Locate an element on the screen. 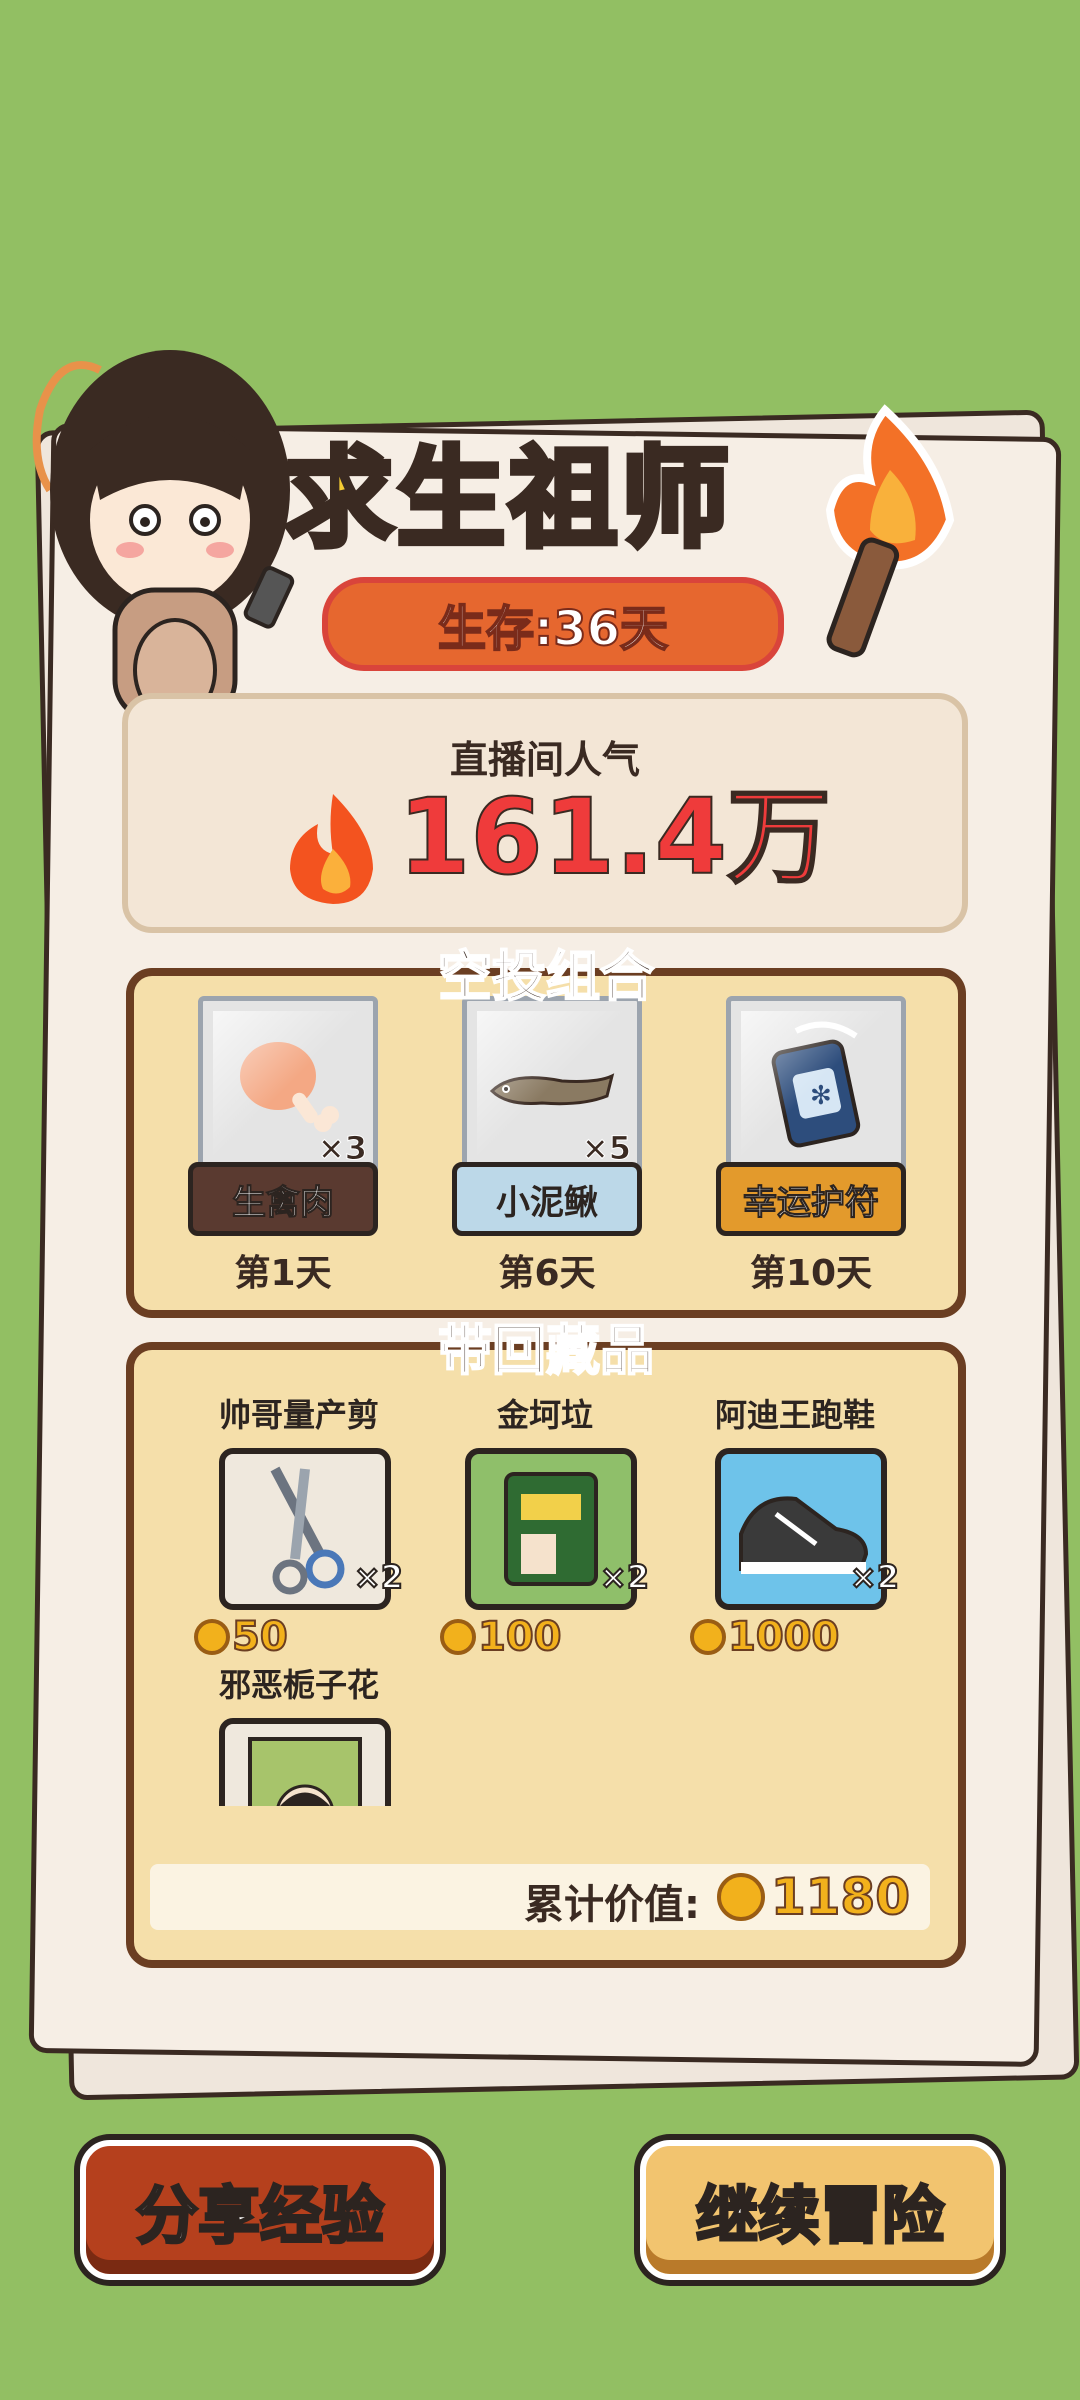  page-title: 求生祖师 is located at coordinates (508, 499).